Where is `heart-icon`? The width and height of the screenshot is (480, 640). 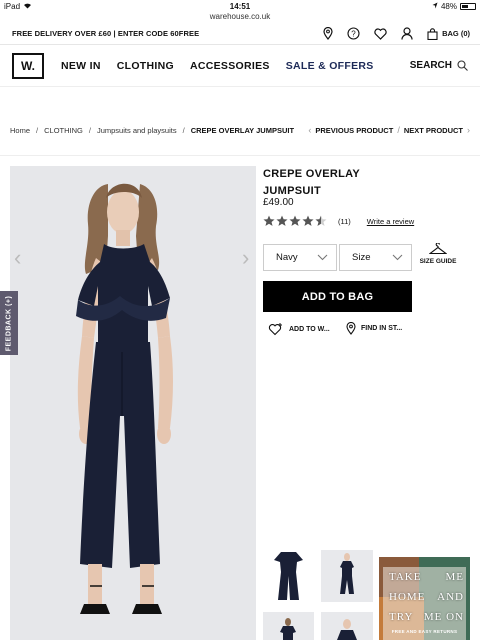
heart-icon is located at coordinates (380, 33).